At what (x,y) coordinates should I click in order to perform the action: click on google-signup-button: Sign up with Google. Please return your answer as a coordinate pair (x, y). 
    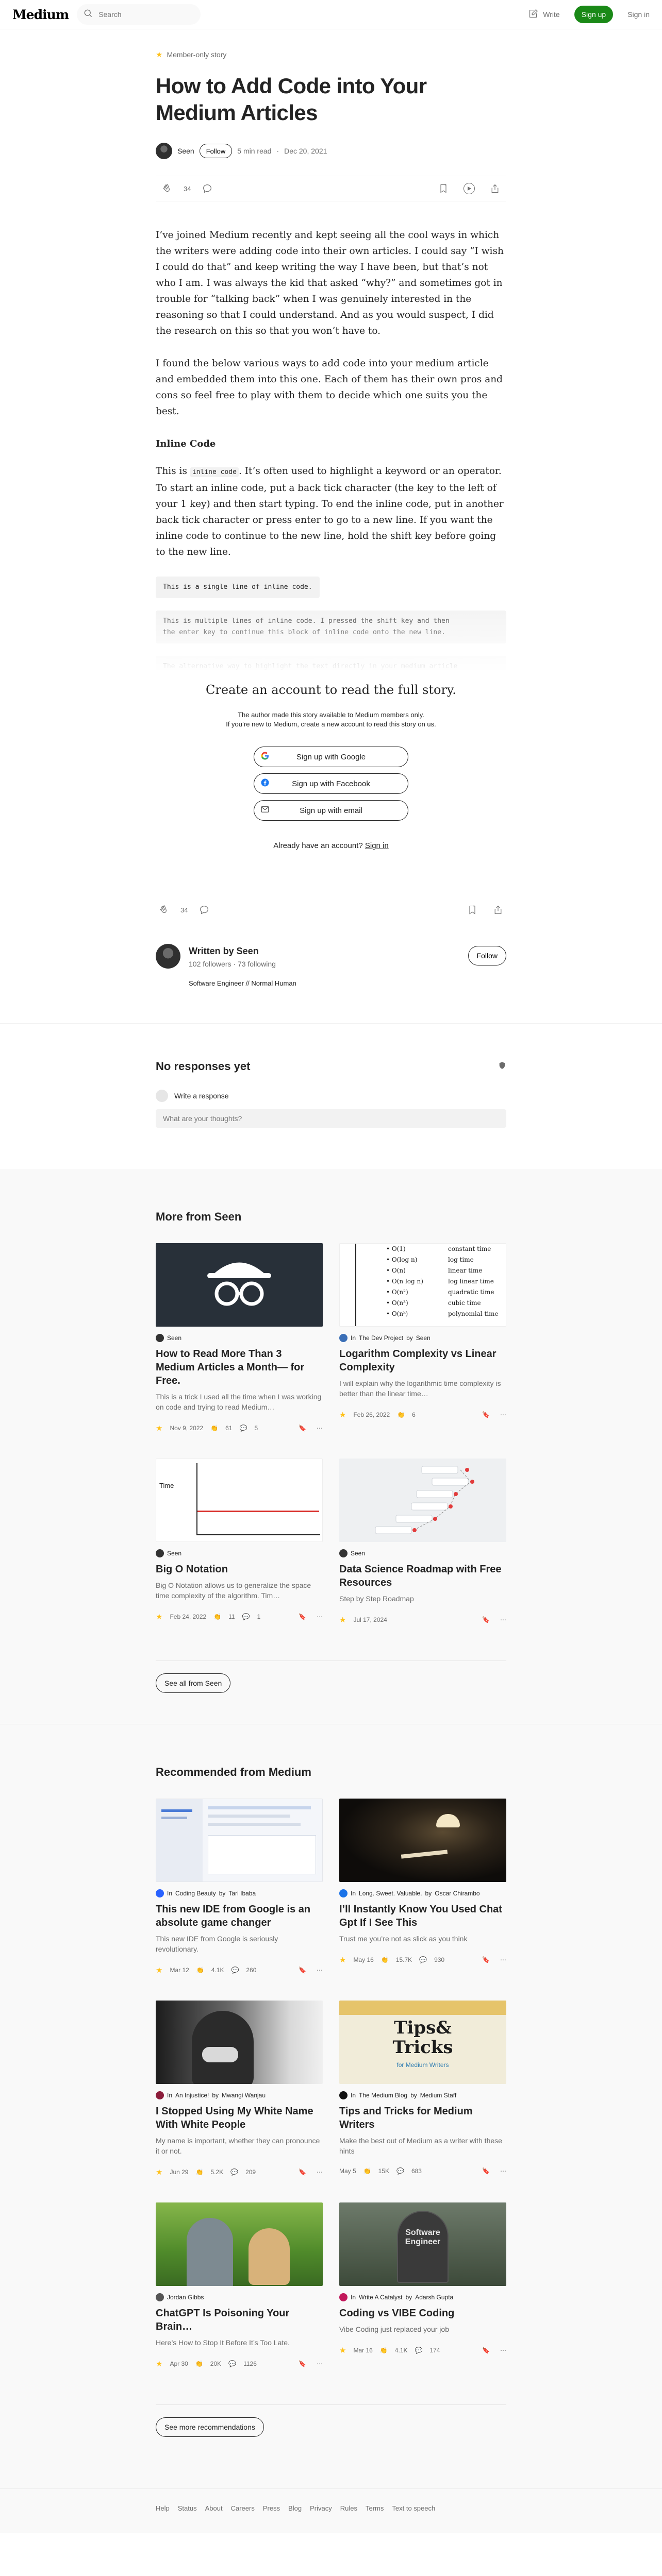
    Looking at the image, I should click on (331, 757).